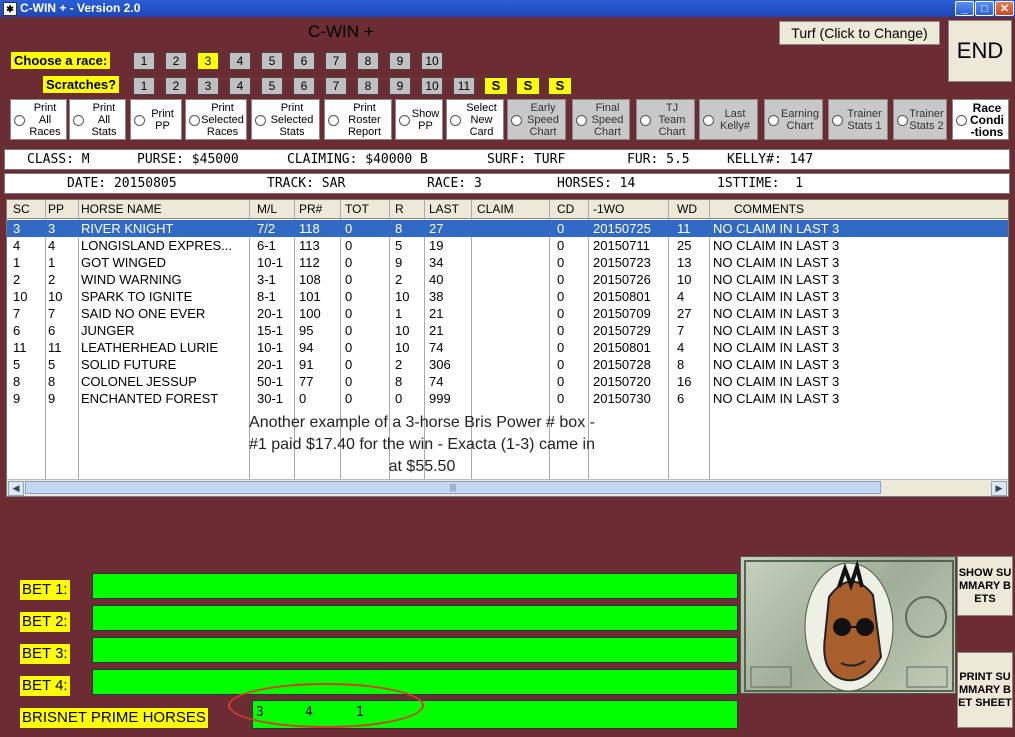 The height and width of the screenshot is (737, 1015). What do you see at coordinates (985, 586) in the screenshot?
I see `show-summary-bets-button: SHOW SUMMARY BETS` at bounding box center [985, 586].